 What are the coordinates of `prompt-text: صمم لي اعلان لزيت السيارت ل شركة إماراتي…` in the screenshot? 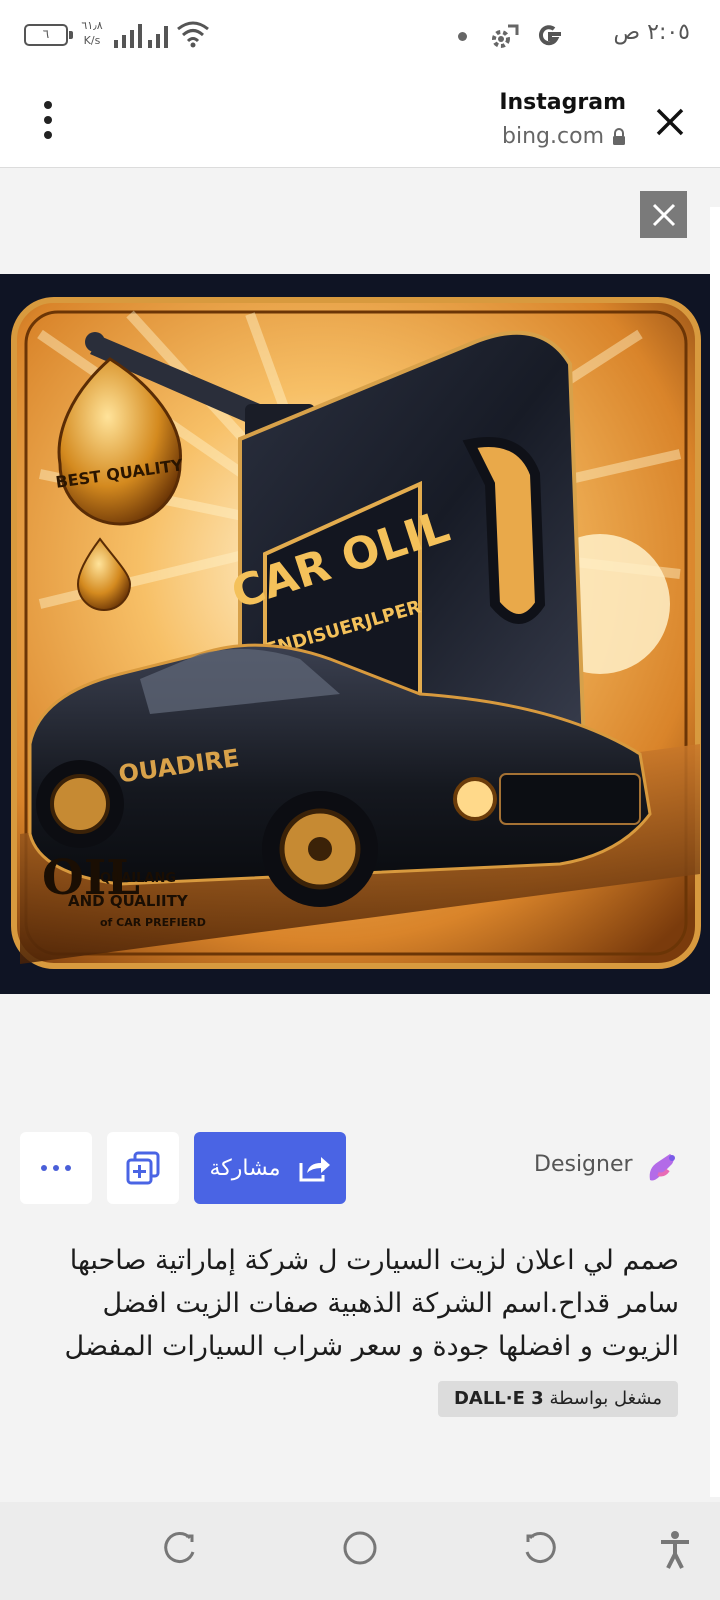 It's located at (371, 1303).